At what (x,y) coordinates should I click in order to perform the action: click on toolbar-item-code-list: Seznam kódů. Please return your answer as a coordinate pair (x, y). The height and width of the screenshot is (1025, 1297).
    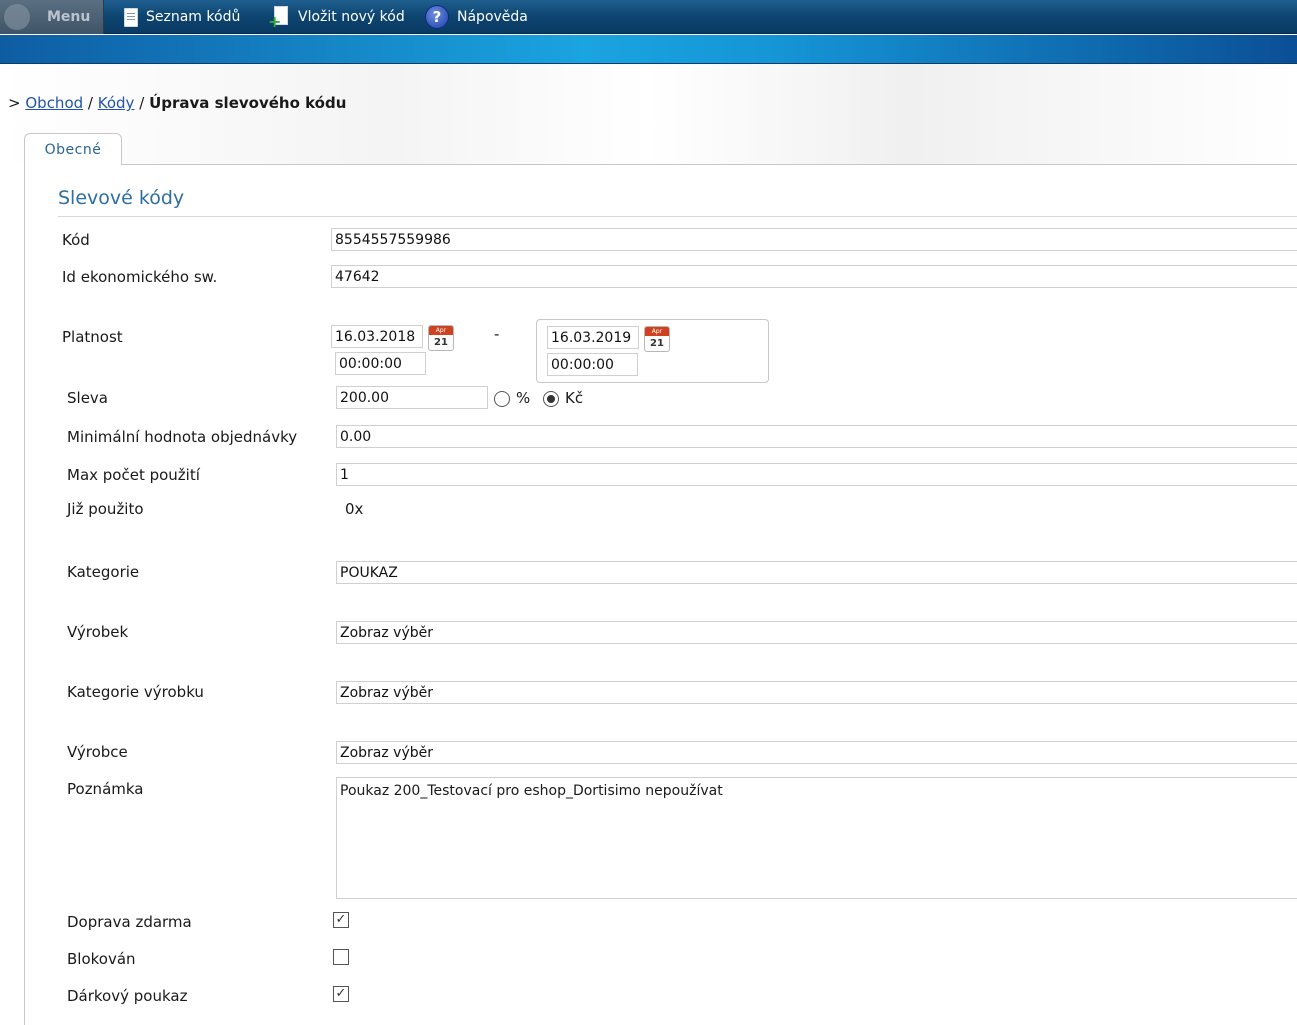
    Looking at the image, I should click on (182, 17).